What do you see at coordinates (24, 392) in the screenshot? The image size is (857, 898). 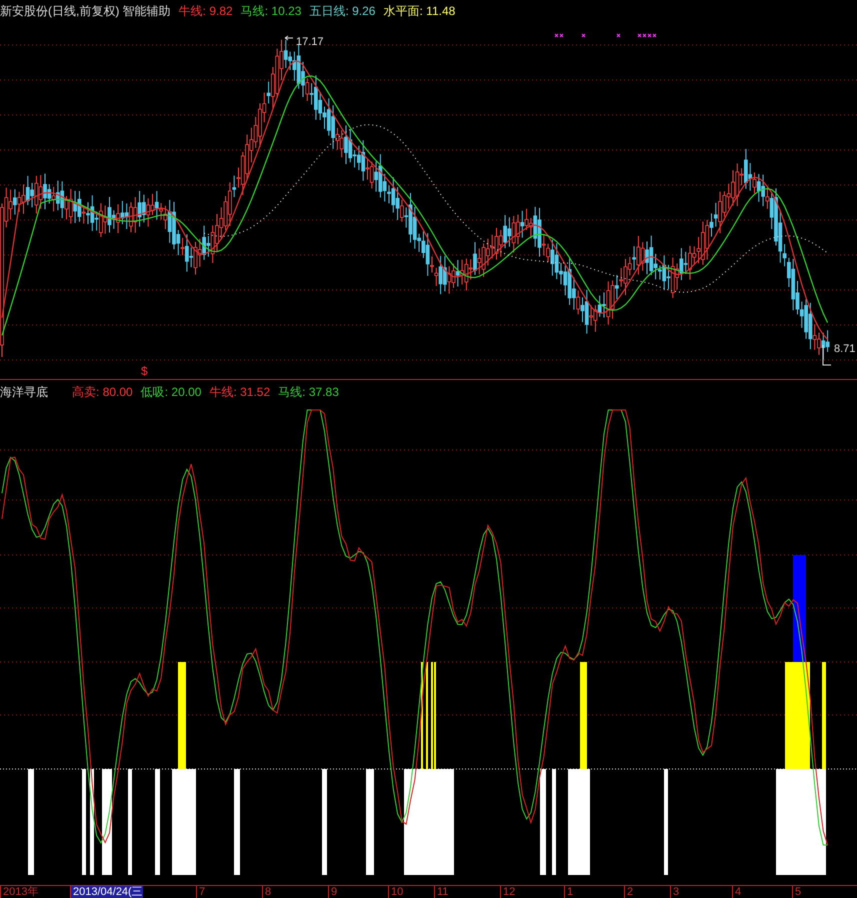 I see `indicator-title: 海洋寻底` at bounding box center [24, 392].